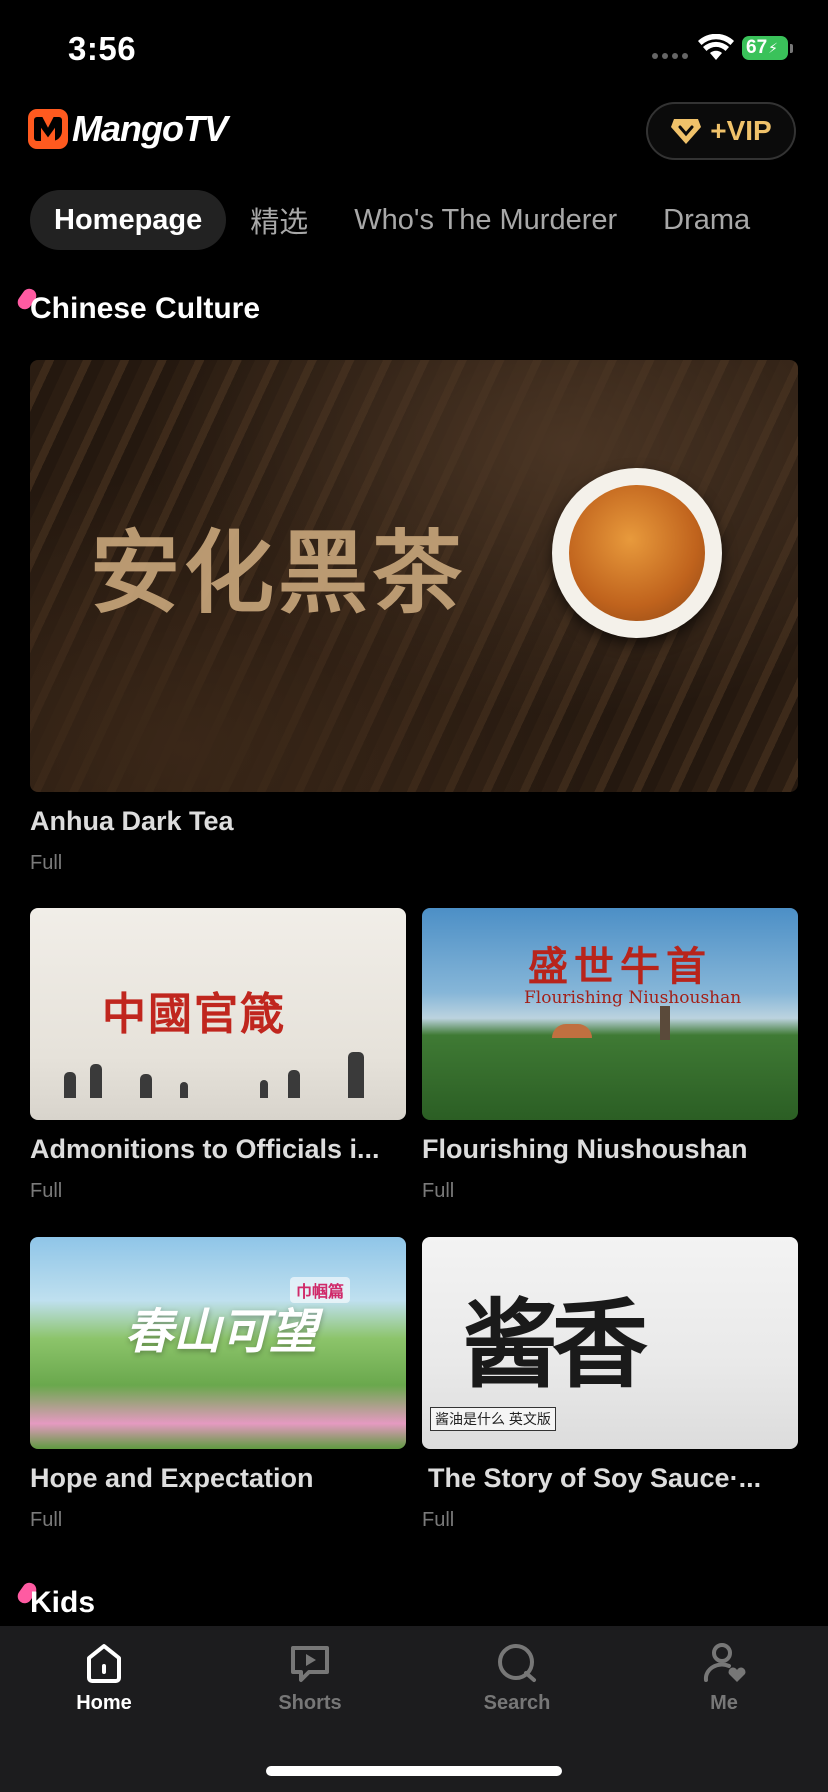  What do you see at coordinates (724, 1703) in the screenshot?
I see `nav-label: Me` at bounding box center [724, 1703].